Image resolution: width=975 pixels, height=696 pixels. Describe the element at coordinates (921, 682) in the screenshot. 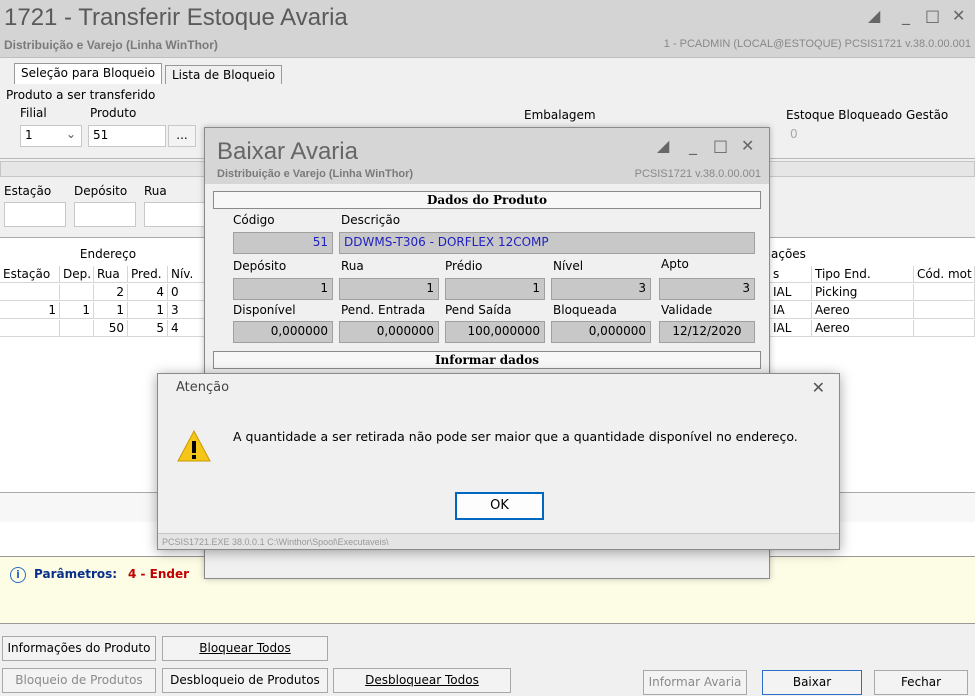

I see `fechar-button: Fechar` at that location.